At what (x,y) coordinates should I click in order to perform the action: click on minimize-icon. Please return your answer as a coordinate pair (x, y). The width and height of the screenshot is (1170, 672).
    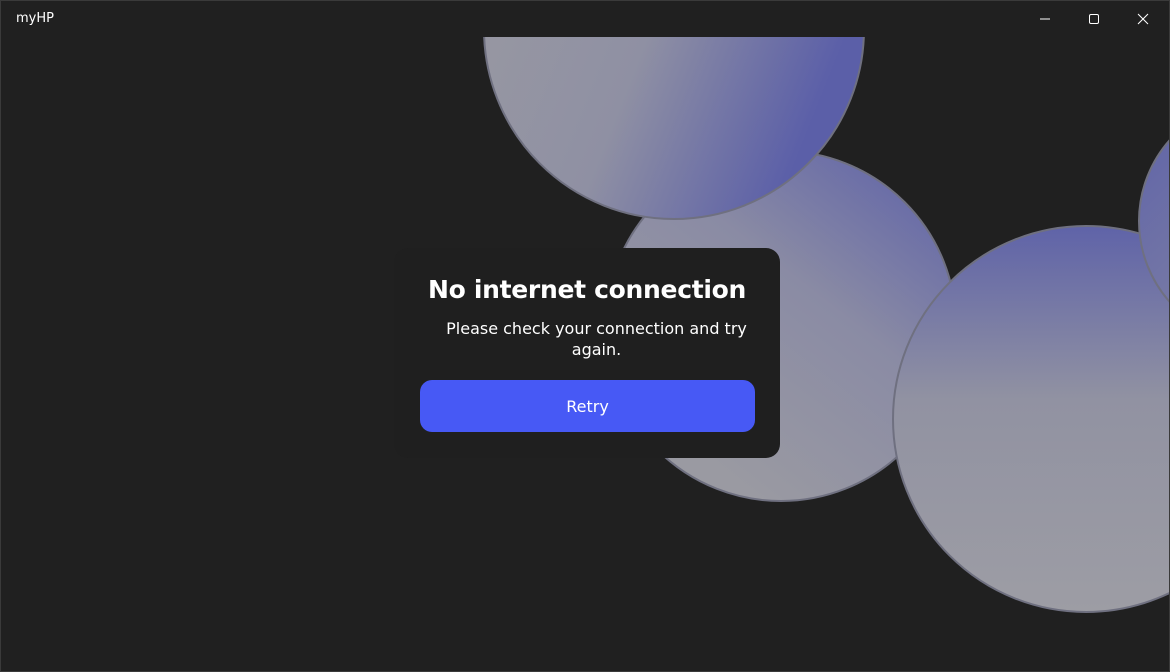
    Looking at the image, I should click on (1045, 19).